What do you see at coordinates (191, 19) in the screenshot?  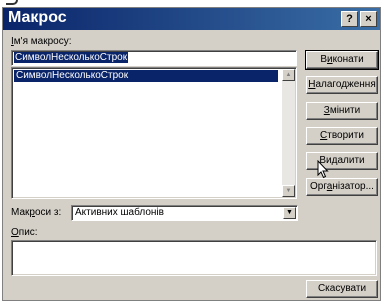 I see `title-bar: Макрос ? ×` at bounding box center [191, 19].